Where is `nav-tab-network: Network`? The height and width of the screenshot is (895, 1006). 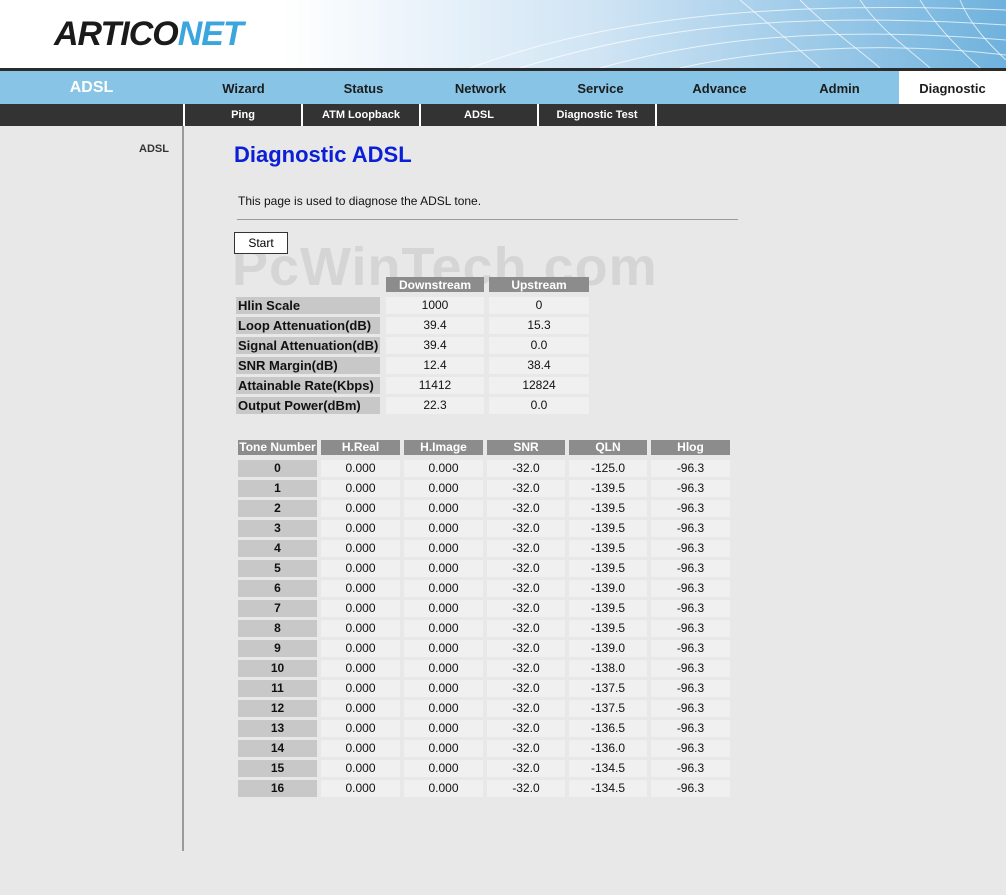 nav-tab-network: Network is located at coordinates (480, 87).